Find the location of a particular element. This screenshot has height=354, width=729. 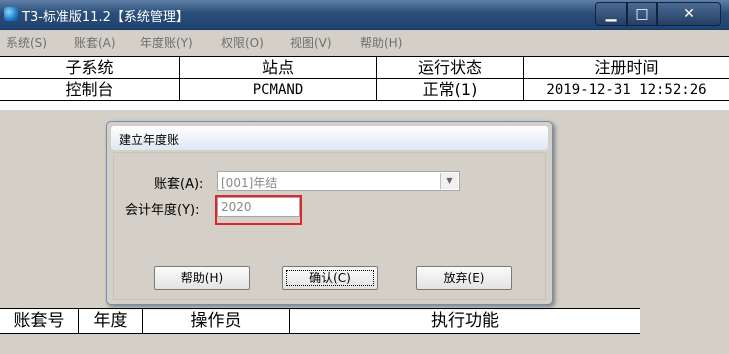

menu-help: 帮助(H) is located at coordinates (381, 42).